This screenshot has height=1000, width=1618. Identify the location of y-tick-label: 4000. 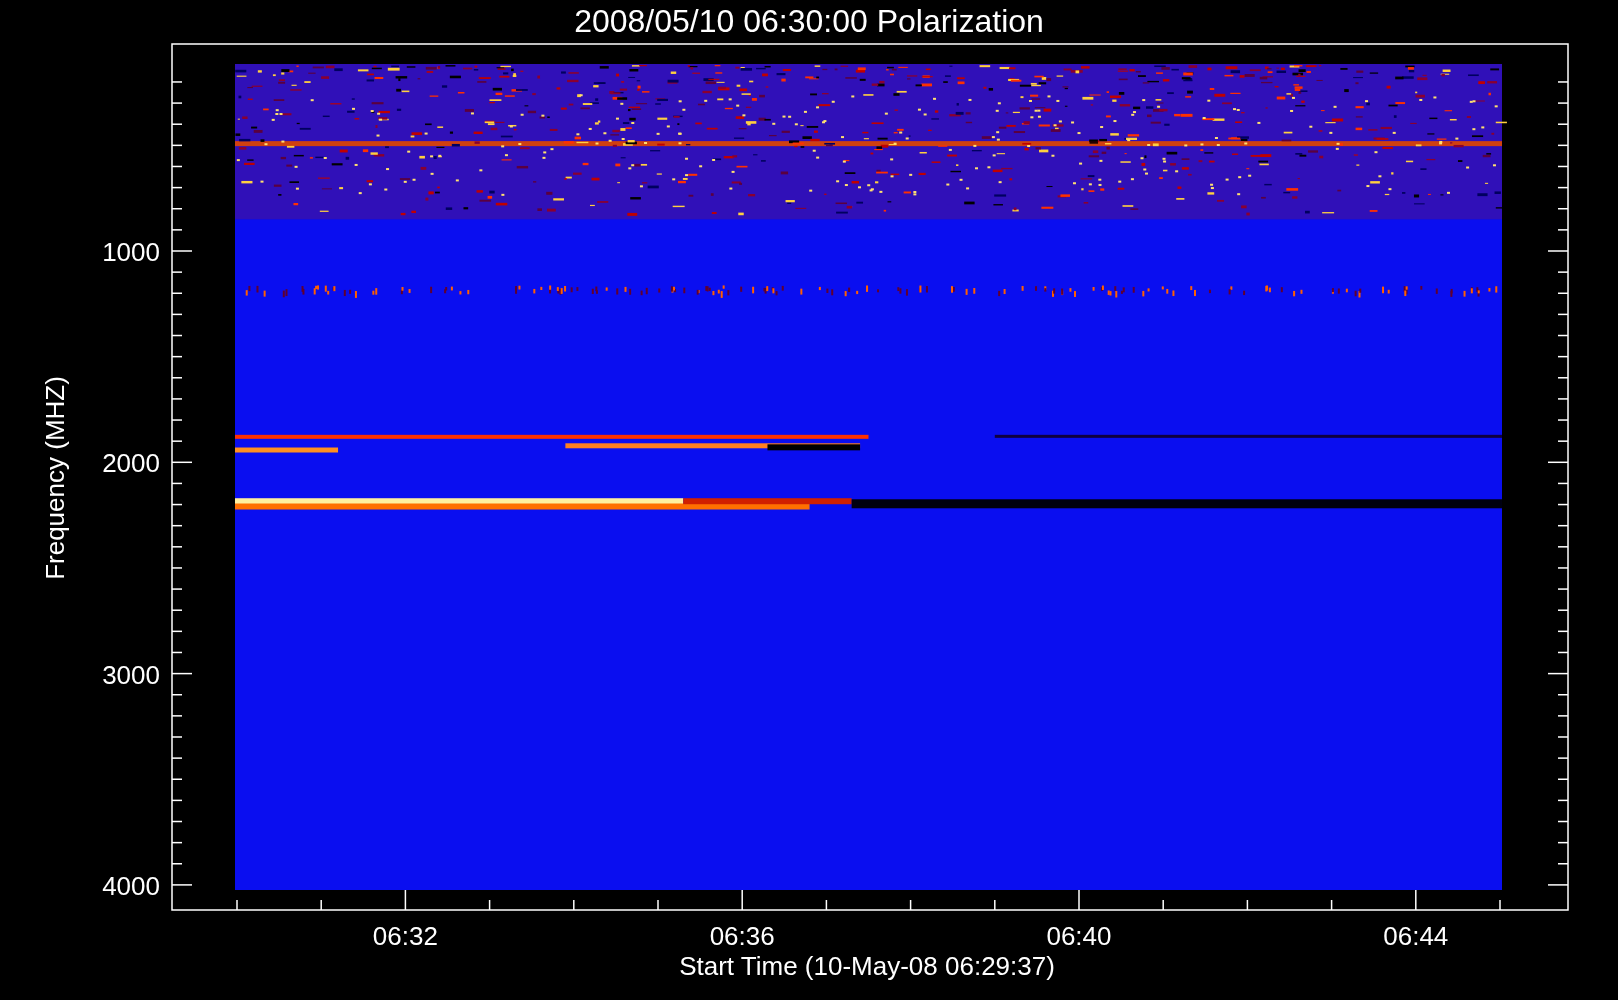
(131, 885).